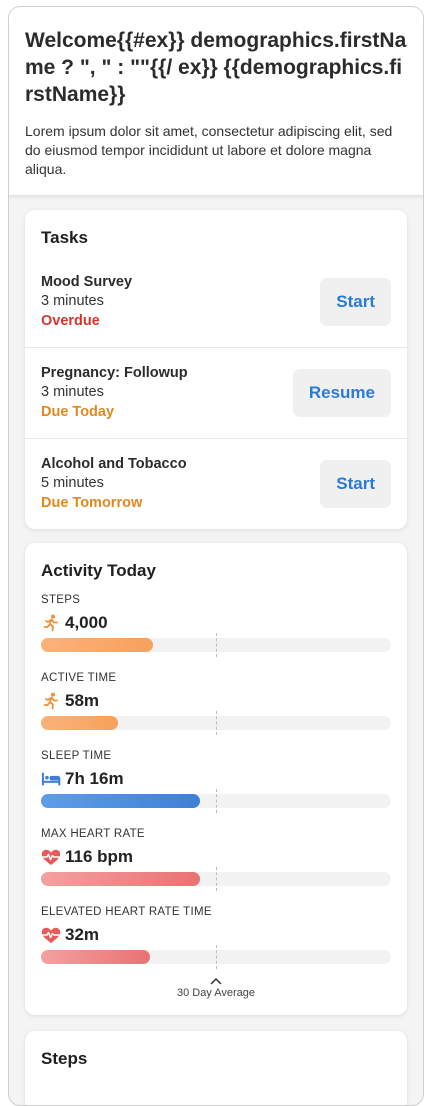 The image size is (437, 1106). What do you see at coordinates (216, 993) in the screenshot?
I see `average-toggle-label: 30 Day Average` at bounding box center [216, 993].